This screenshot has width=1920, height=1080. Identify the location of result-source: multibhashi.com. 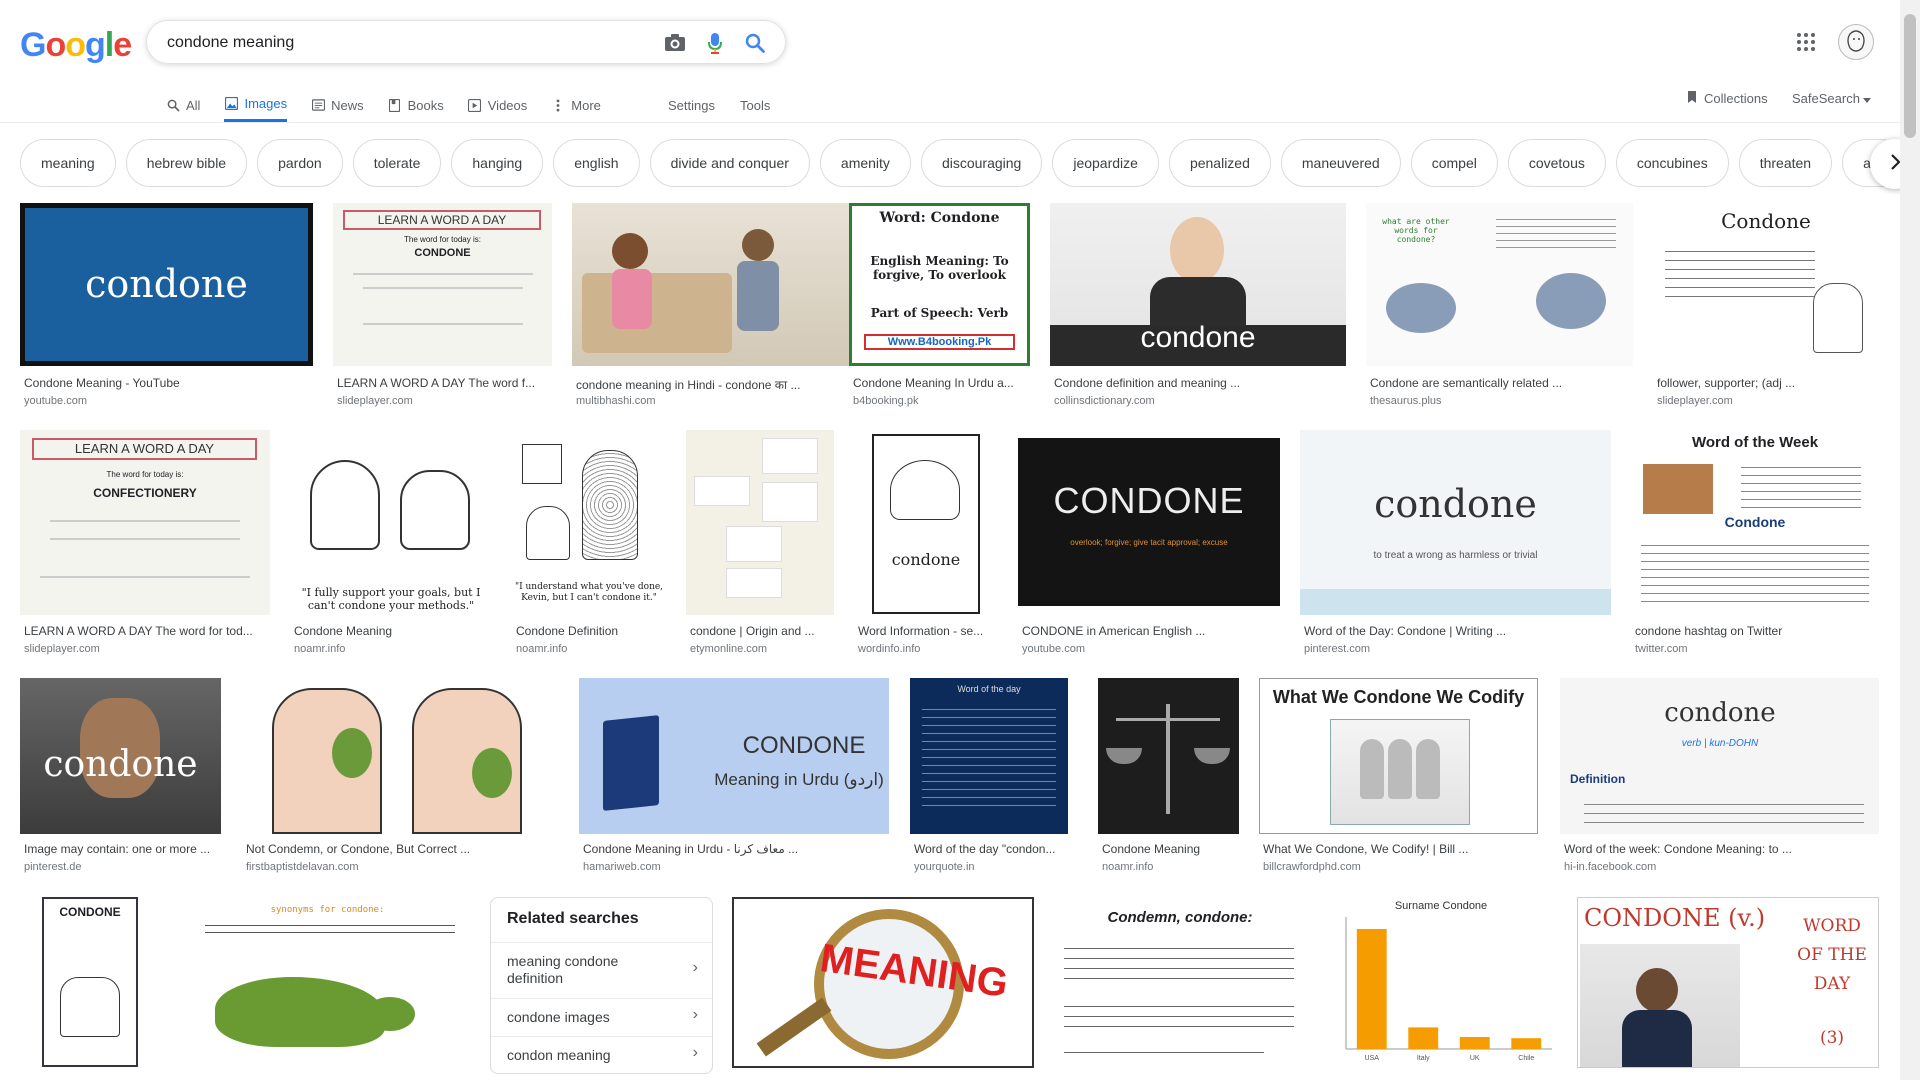
(615, 401).